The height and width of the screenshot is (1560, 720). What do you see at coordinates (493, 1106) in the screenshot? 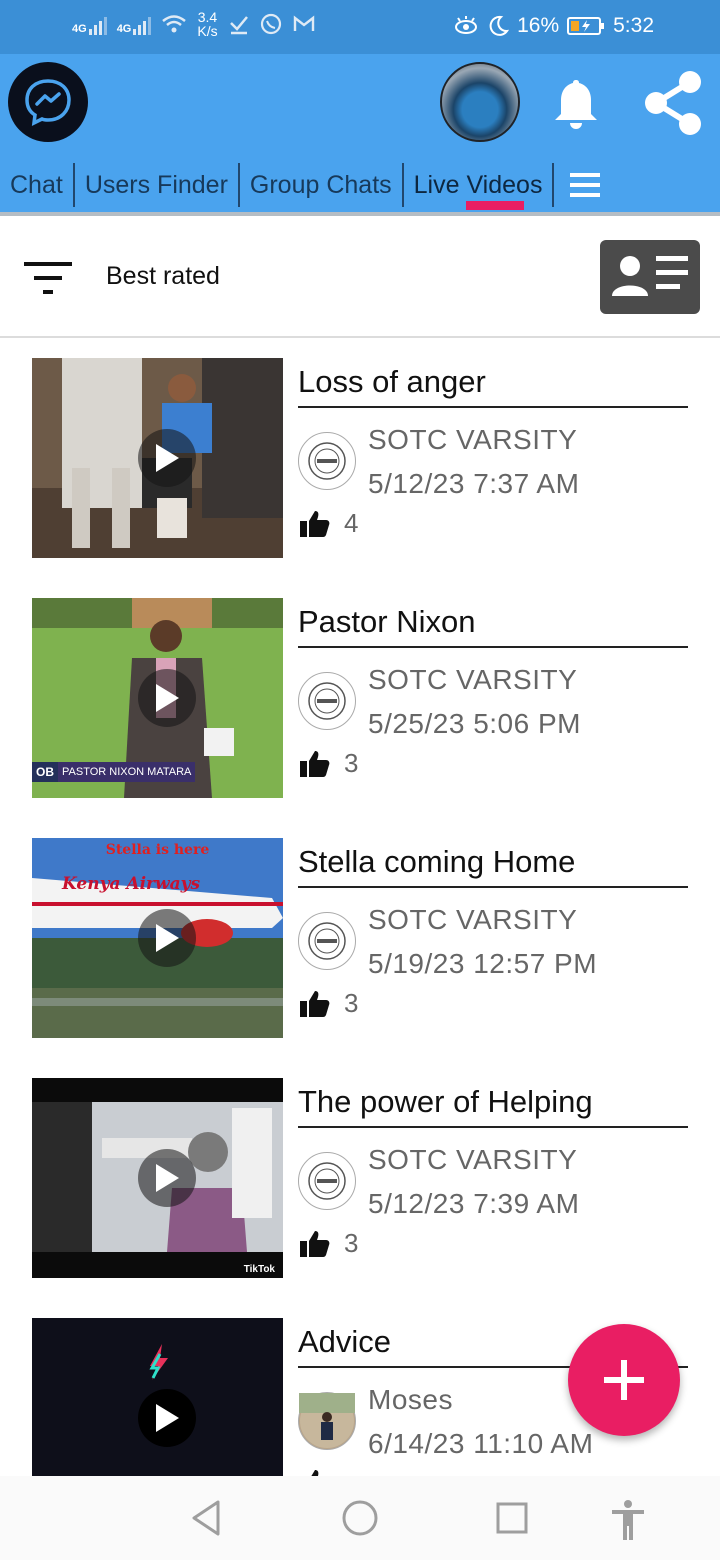
I see `video-title: The power of Helping` at bounding box center [493, 1106].